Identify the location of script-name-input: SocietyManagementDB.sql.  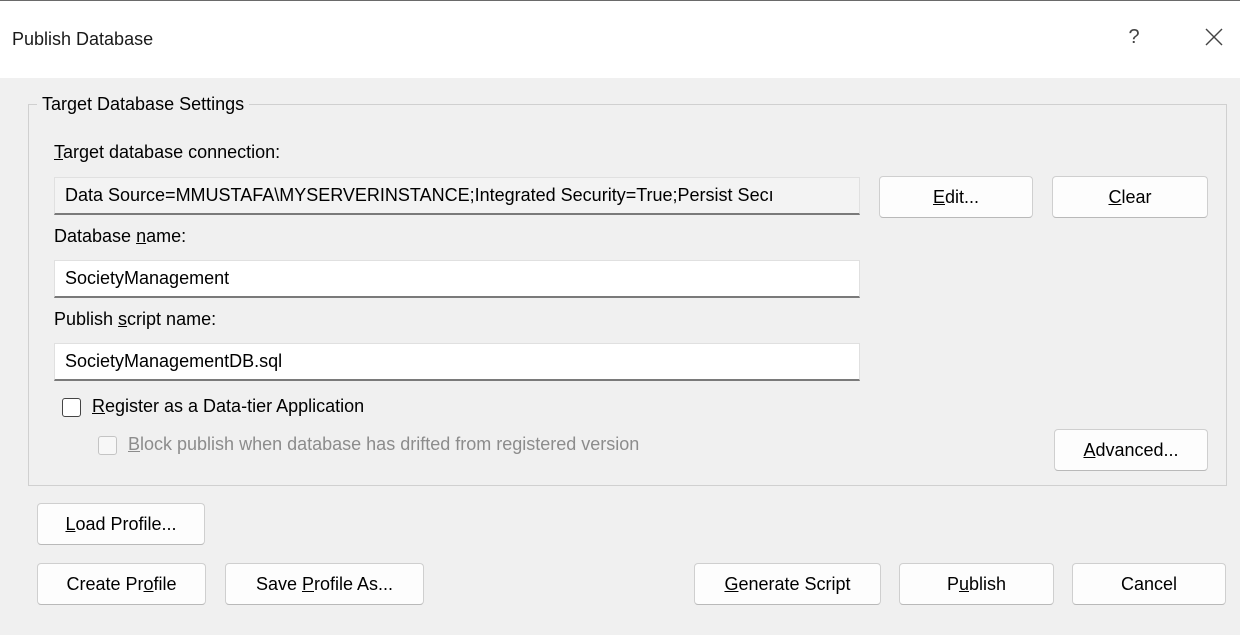
(457, 362).